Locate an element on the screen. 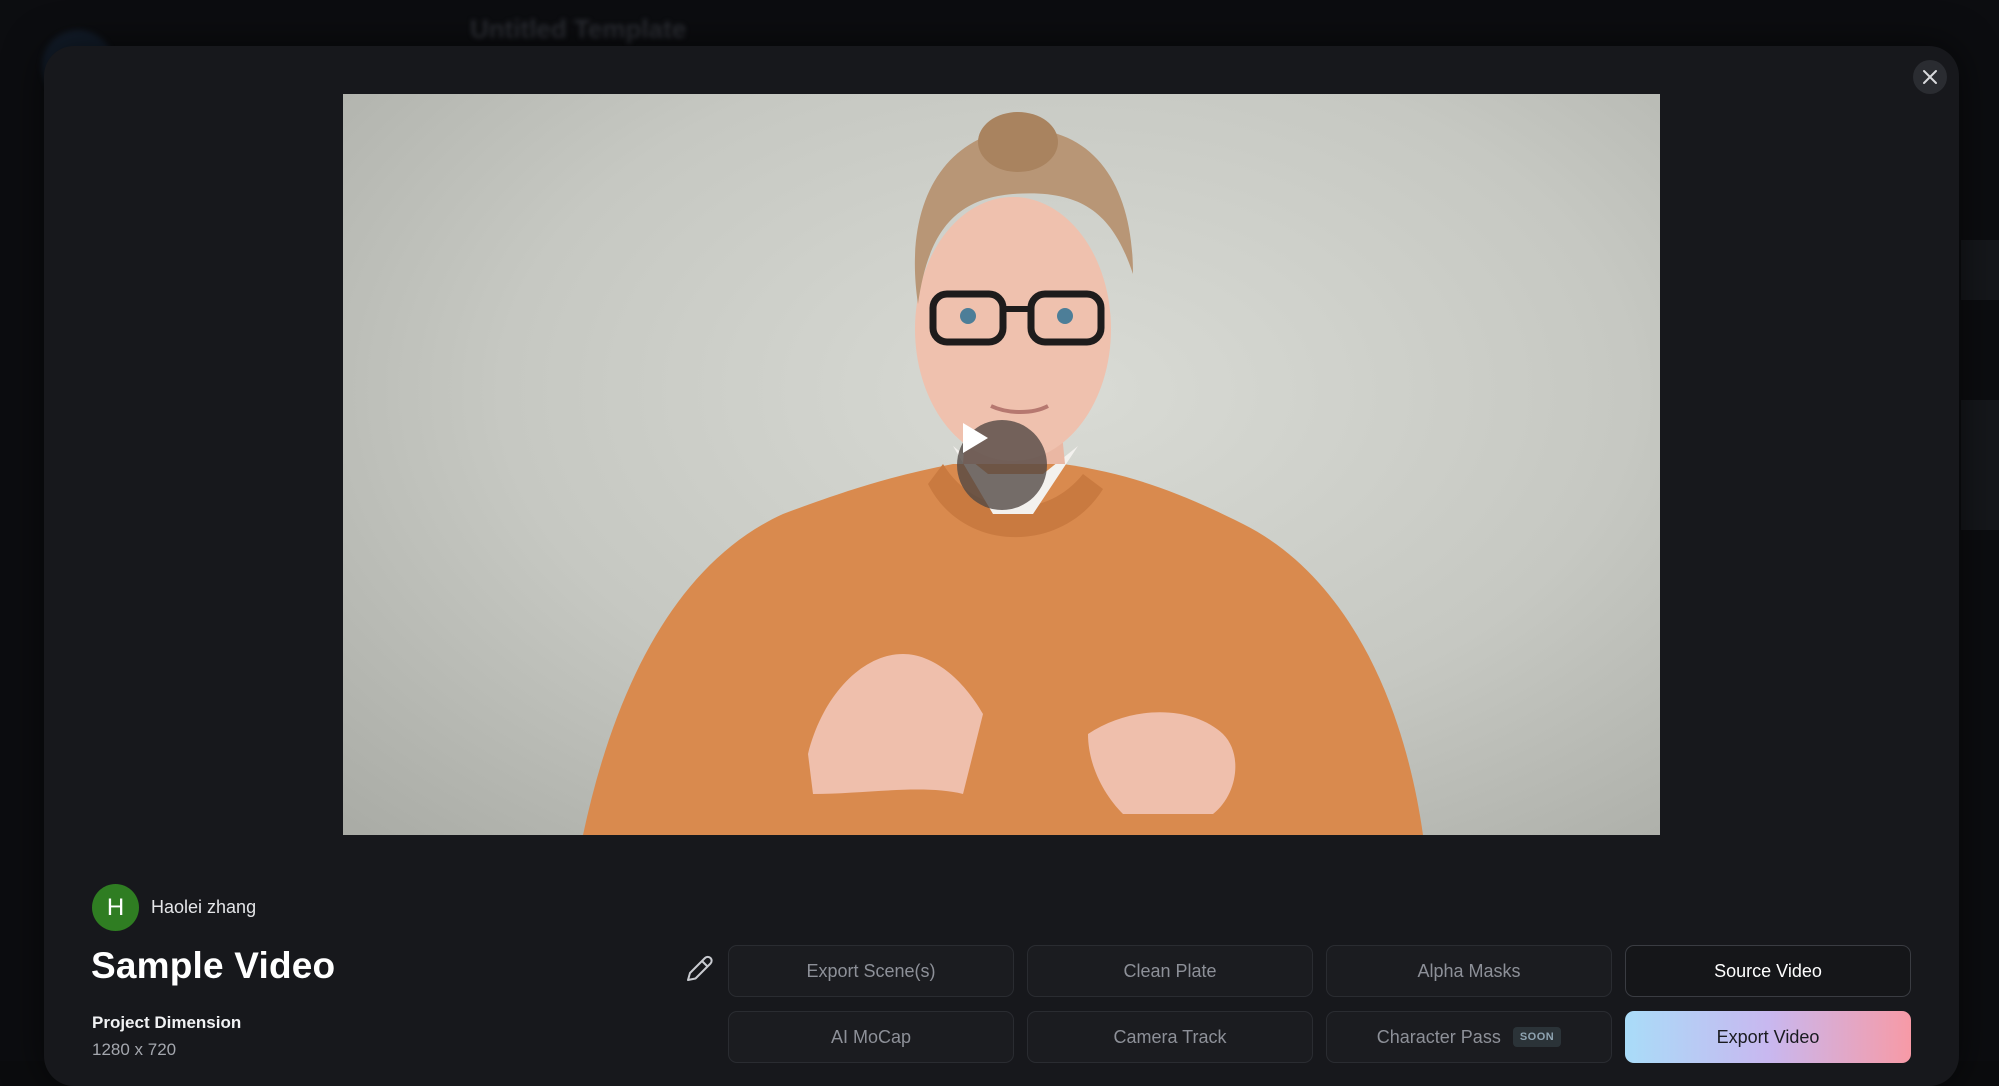 The width and height of the screenshot is (1999, 1086). character-pass-label: Character Pass is located at coordinates (1438, 1036).